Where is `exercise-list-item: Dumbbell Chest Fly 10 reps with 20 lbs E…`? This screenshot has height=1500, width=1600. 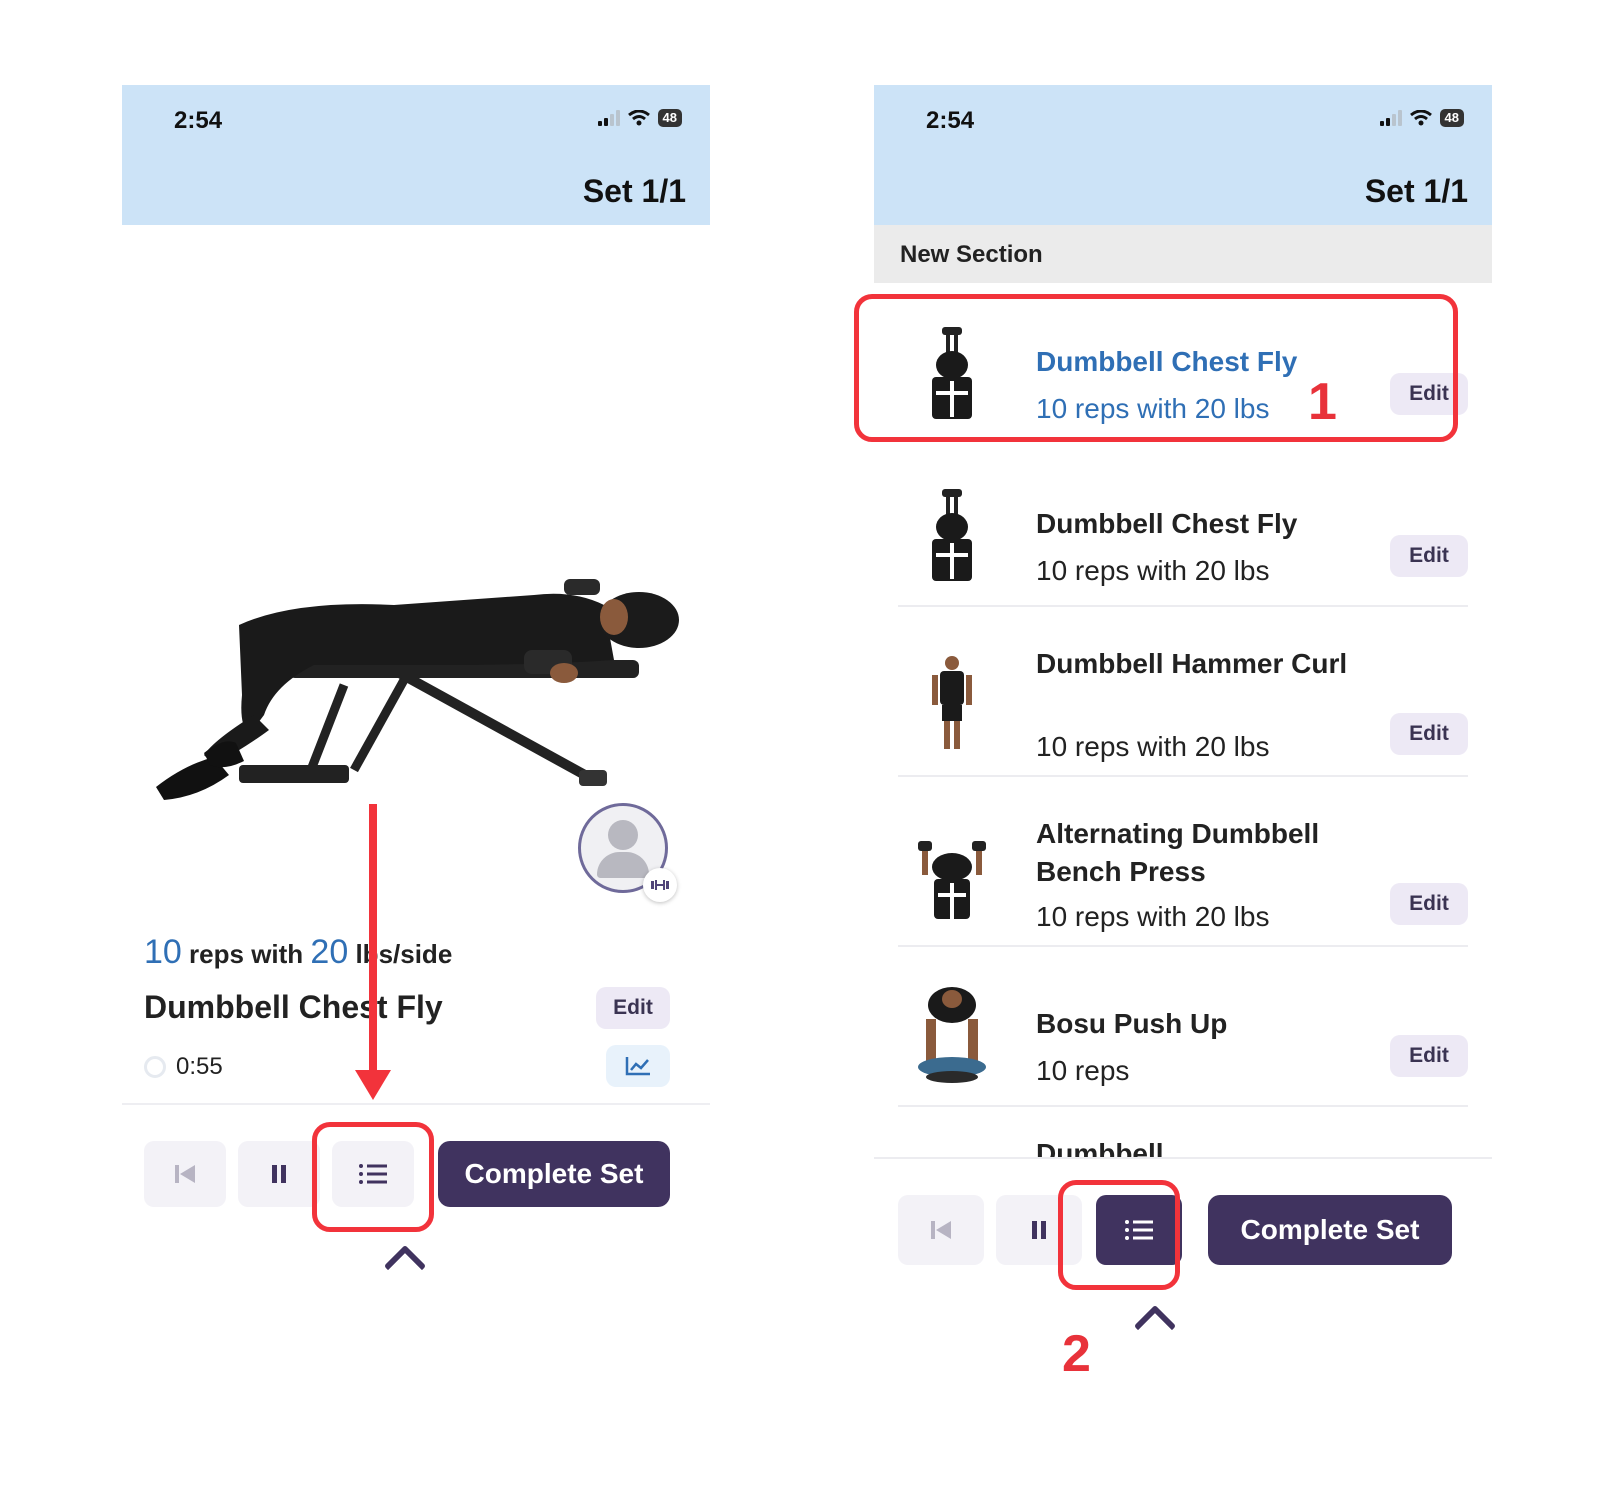 exercise-list-item: Dumbbell Chest Fly 10 reps with 20 lbs E… is located at coordinates (1183, 540).